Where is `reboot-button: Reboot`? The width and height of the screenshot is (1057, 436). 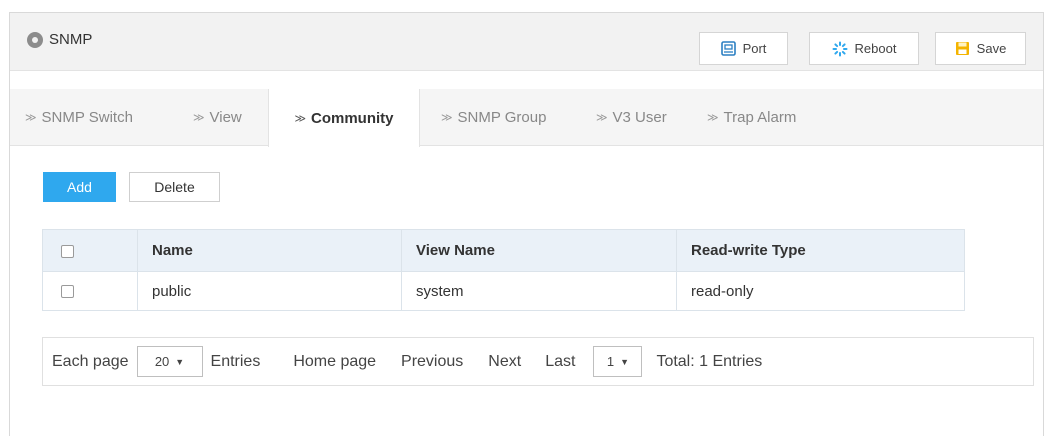
reboot-button: Reboot is located at coordinates (864, 48).